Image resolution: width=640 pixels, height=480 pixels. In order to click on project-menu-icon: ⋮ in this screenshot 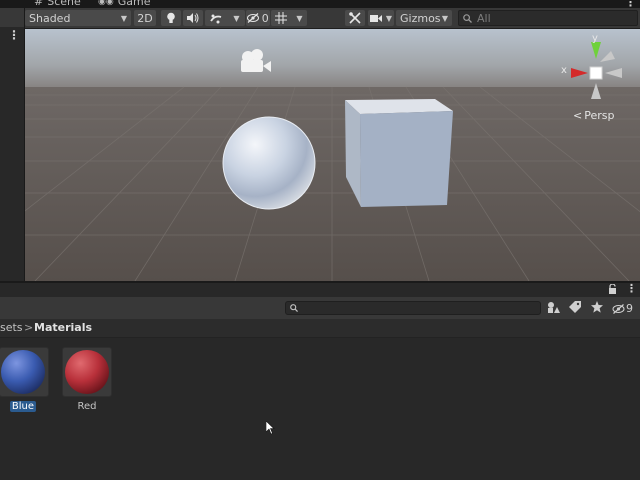, I will do `click(631, 288)`.